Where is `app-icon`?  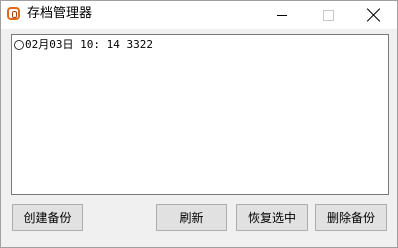
app-icon is located at coordinates (13, 13).